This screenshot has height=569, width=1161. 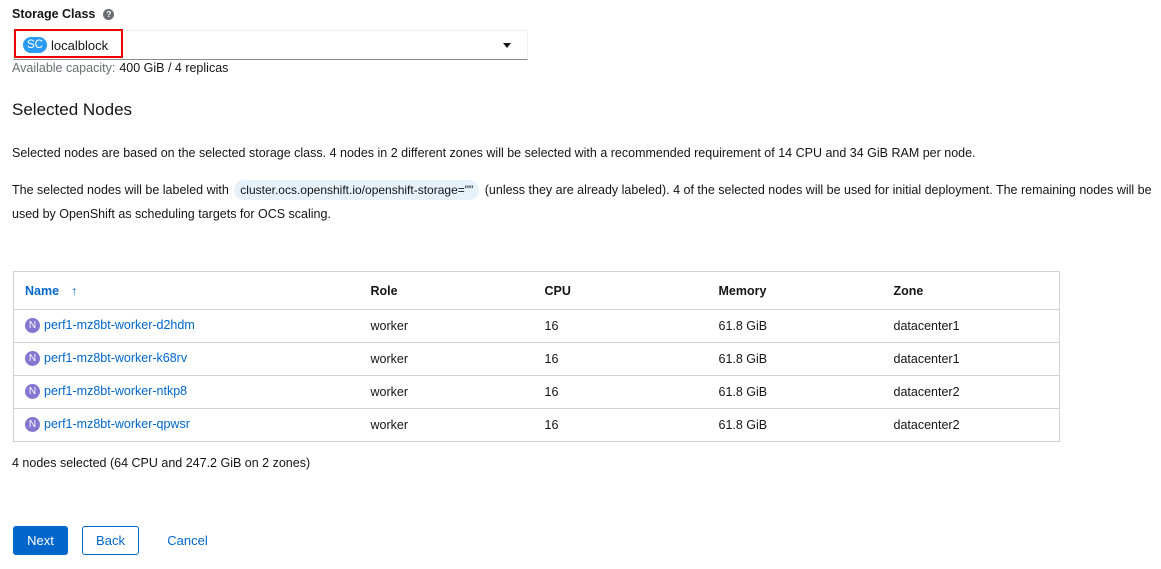 What do you see at coordinates (110, 540) in the screenshot?
I see `back-button: Back` at bounding box center [110, 540].